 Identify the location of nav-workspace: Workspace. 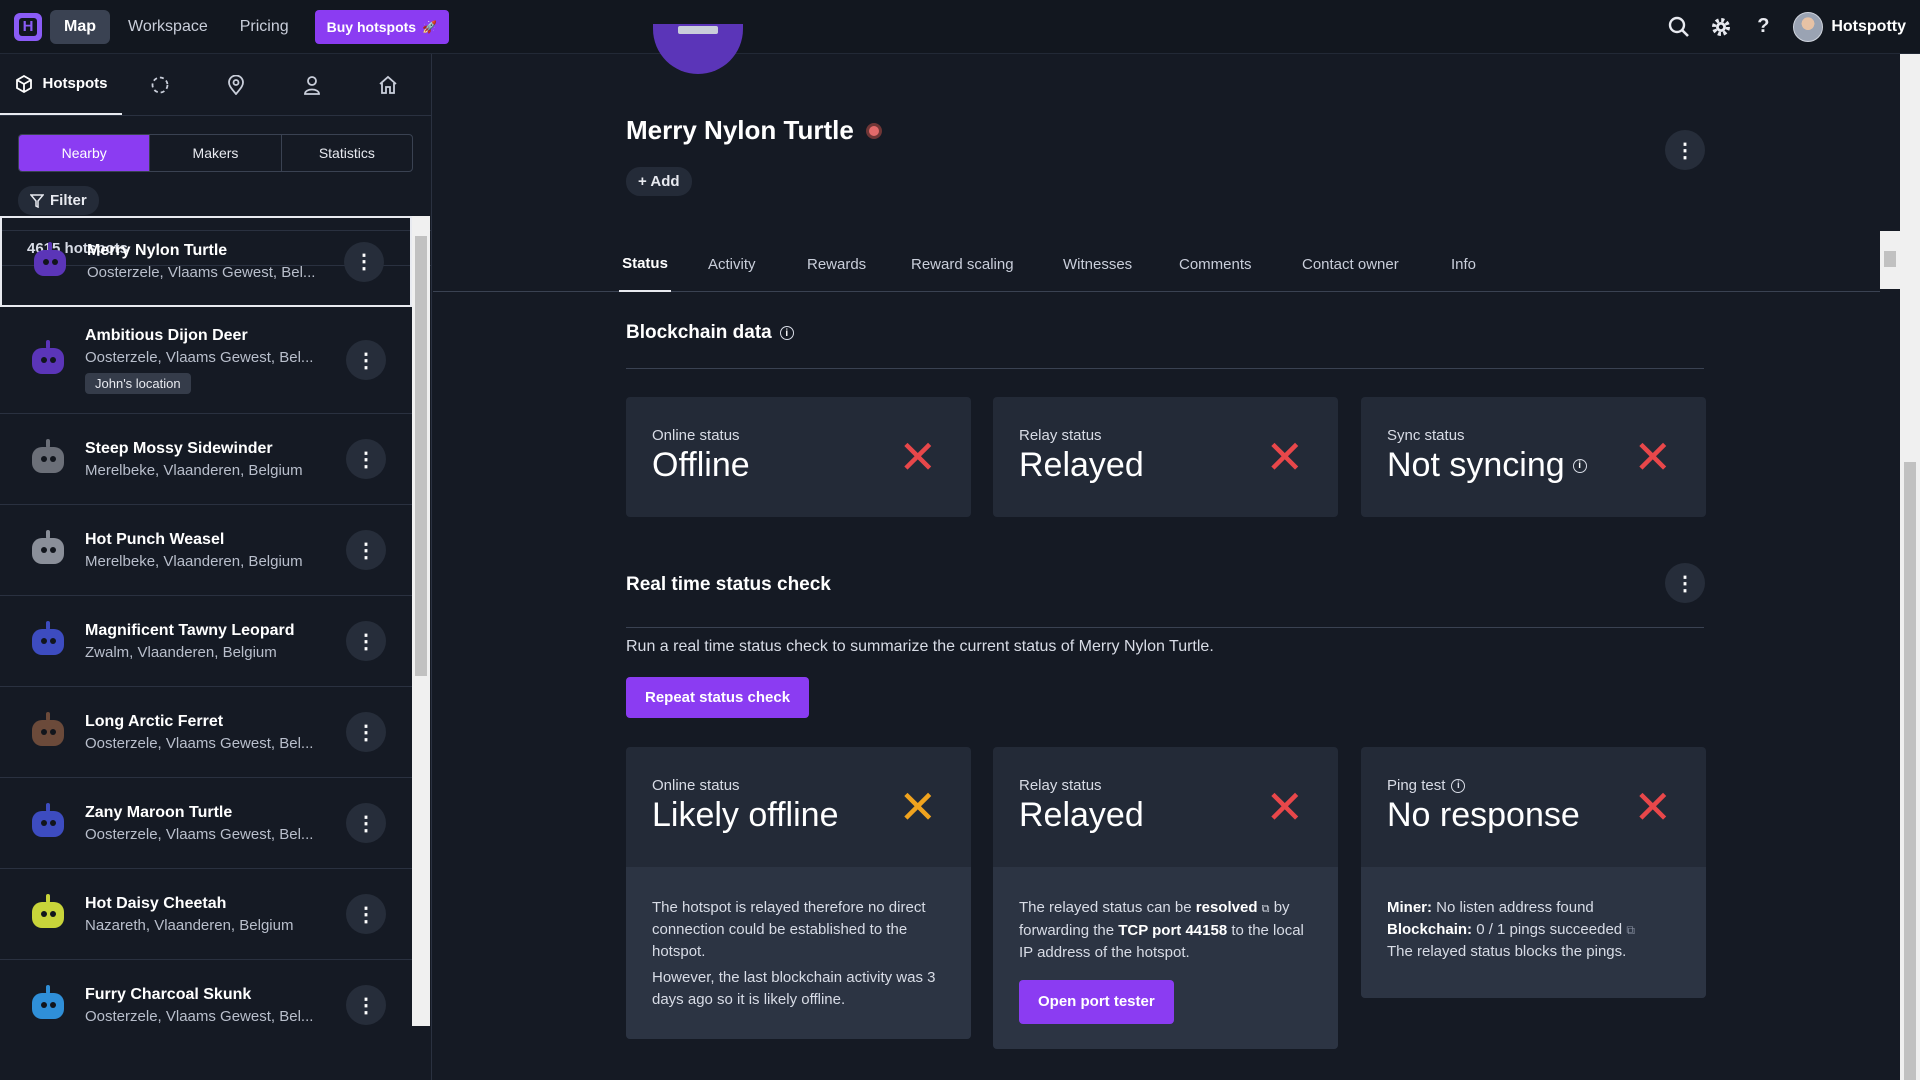
(168, 27).